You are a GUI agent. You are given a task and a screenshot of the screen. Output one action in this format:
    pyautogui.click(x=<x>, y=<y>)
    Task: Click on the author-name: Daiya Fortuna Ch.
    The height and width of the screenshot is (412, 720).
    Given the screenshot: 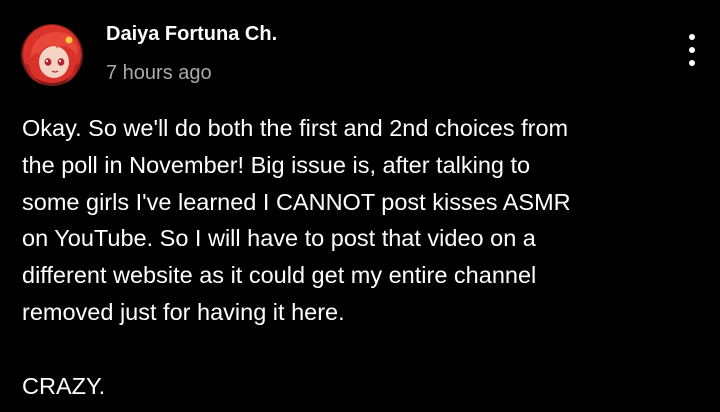 What is the action you would take?
    pyautogui.click(x=191, y=34)
    